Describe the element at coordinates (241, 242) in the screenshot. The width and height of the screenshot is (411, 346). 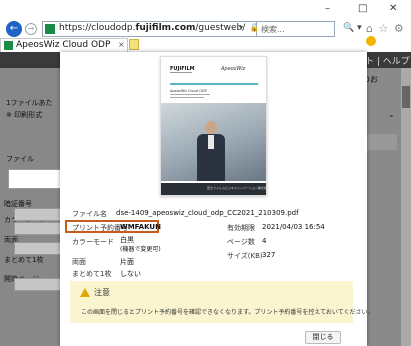
I see `pages-label: ページ数` at that location.